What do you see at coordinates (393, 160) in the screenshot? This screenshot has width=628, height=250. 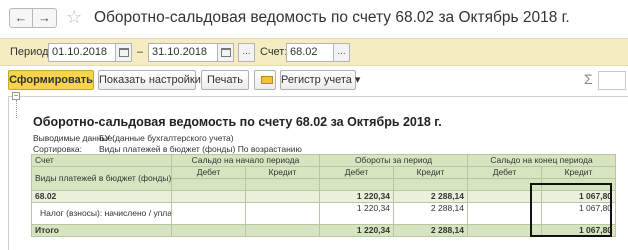 I see `col-turnover-header: Обороты за период` at bounding box center [393, 160].